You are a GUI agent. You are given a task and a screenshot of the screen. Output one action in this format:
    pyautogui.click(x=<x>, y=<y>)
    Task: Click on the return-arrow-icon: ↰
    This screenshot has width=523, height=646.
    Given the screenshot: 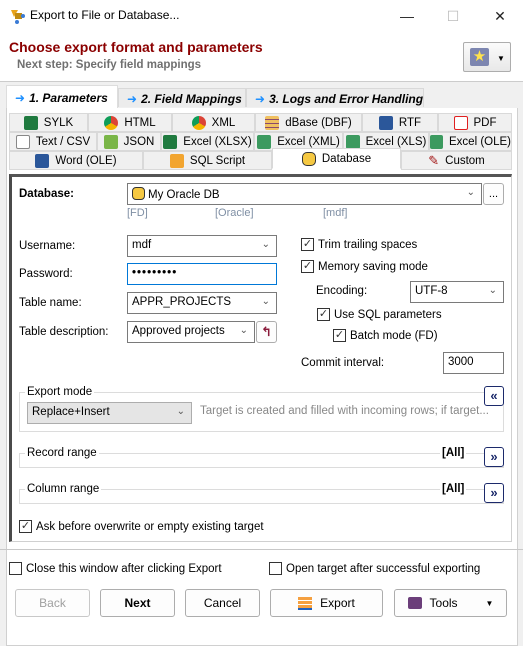 What is the action you would take?
    pyautogui.click(x=266, y=331)
    